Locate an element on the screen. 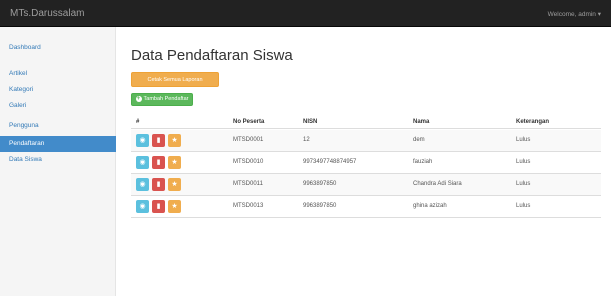  add-registrant-button: + Tambah Pendaftar is located at coordinates (162, 99).